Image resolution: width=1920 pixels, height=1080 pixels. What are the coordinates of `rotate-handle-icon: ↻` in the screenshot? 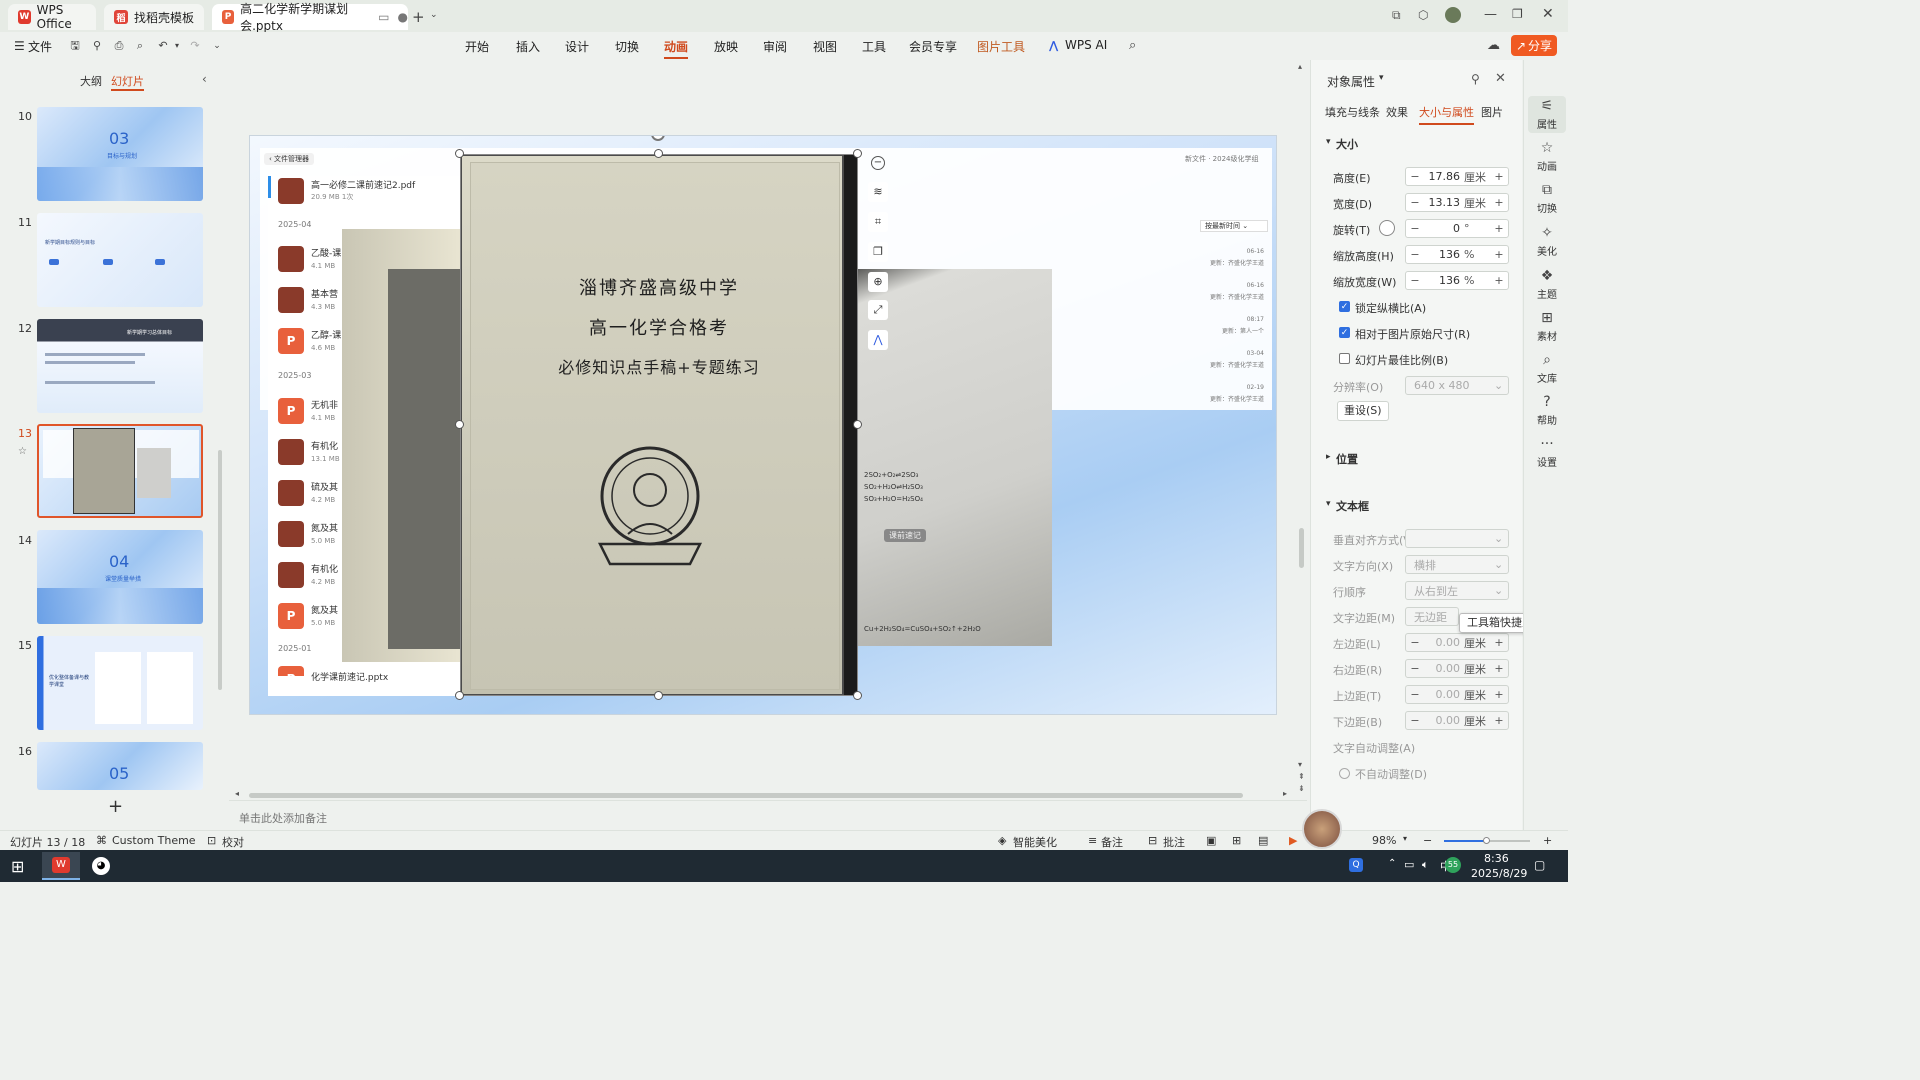 It's located at (658, 138).